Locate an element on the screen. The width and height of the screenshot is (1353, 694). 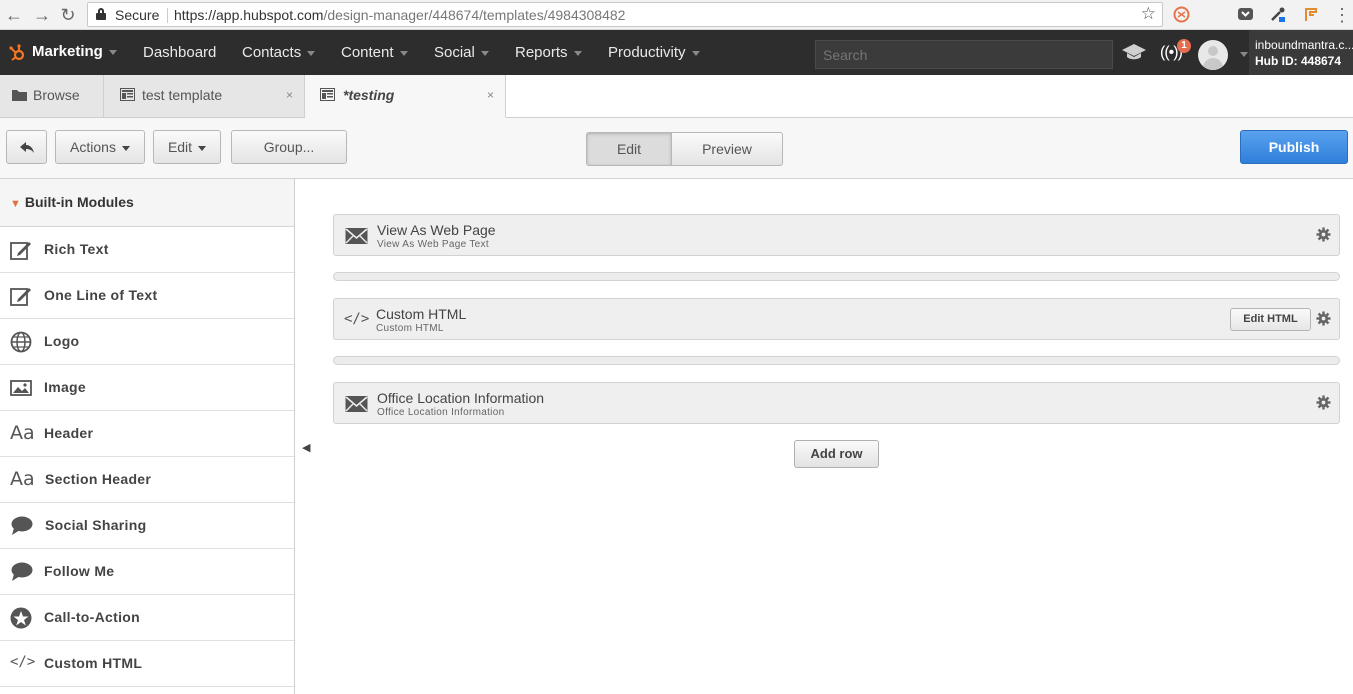
tab-testing-label: *testing is located at coordinates (369, 95).